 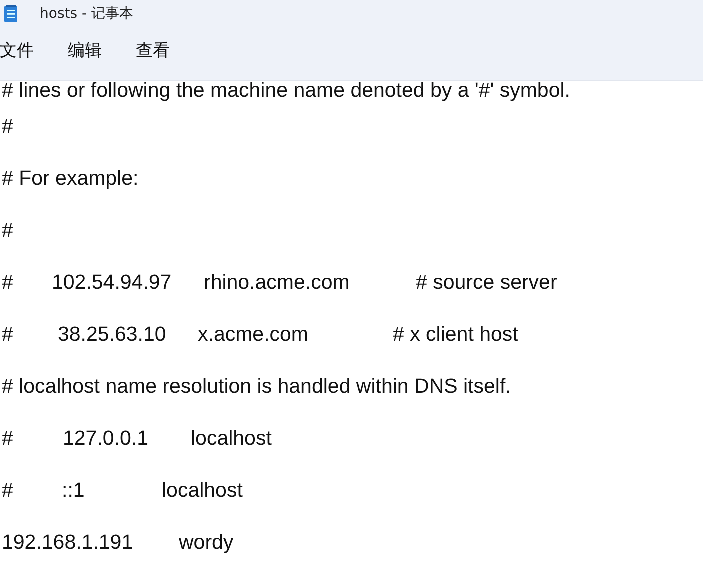 I want to click on notepad-icon, so click(x=11, y=14).